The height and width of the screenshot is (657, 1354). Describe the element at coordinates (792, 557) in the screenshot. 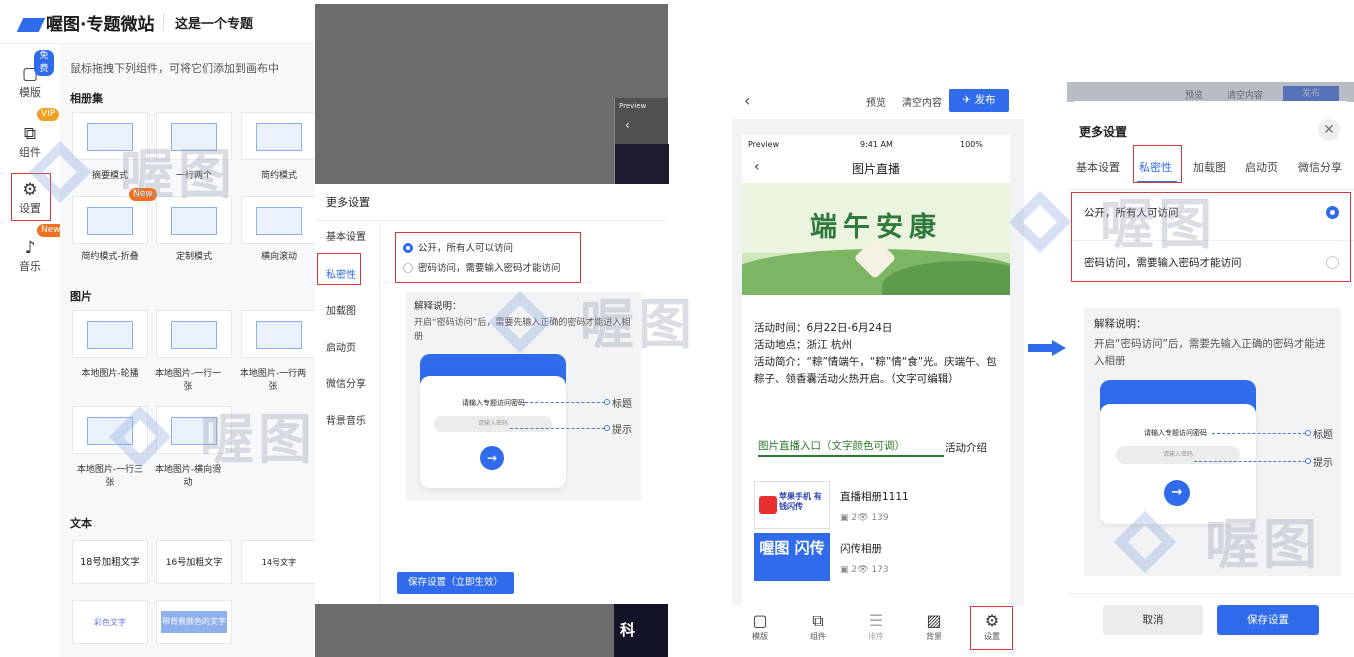

I see `album-thumbnail: 喔图 闪传` at that location.